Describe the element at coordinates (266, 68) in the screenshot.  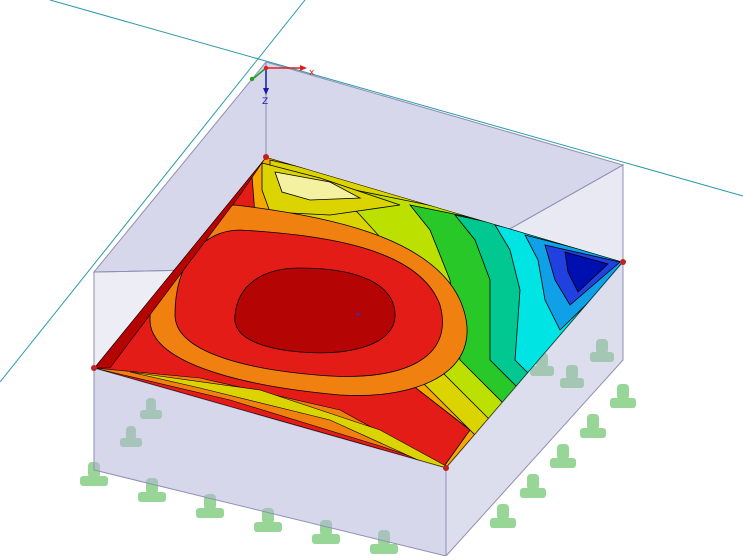
I see `axis-origin` at that location.